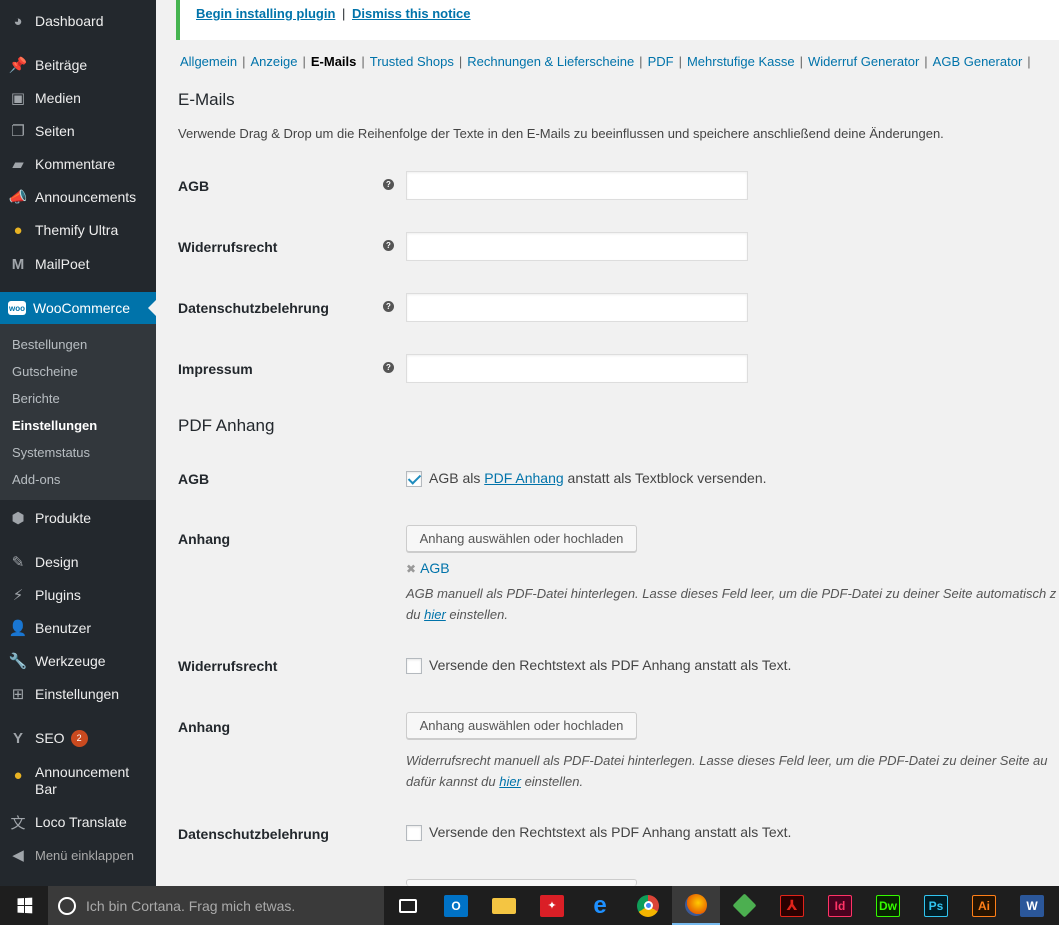  I want to click on box-icon: ⬢, so click(18, 518).